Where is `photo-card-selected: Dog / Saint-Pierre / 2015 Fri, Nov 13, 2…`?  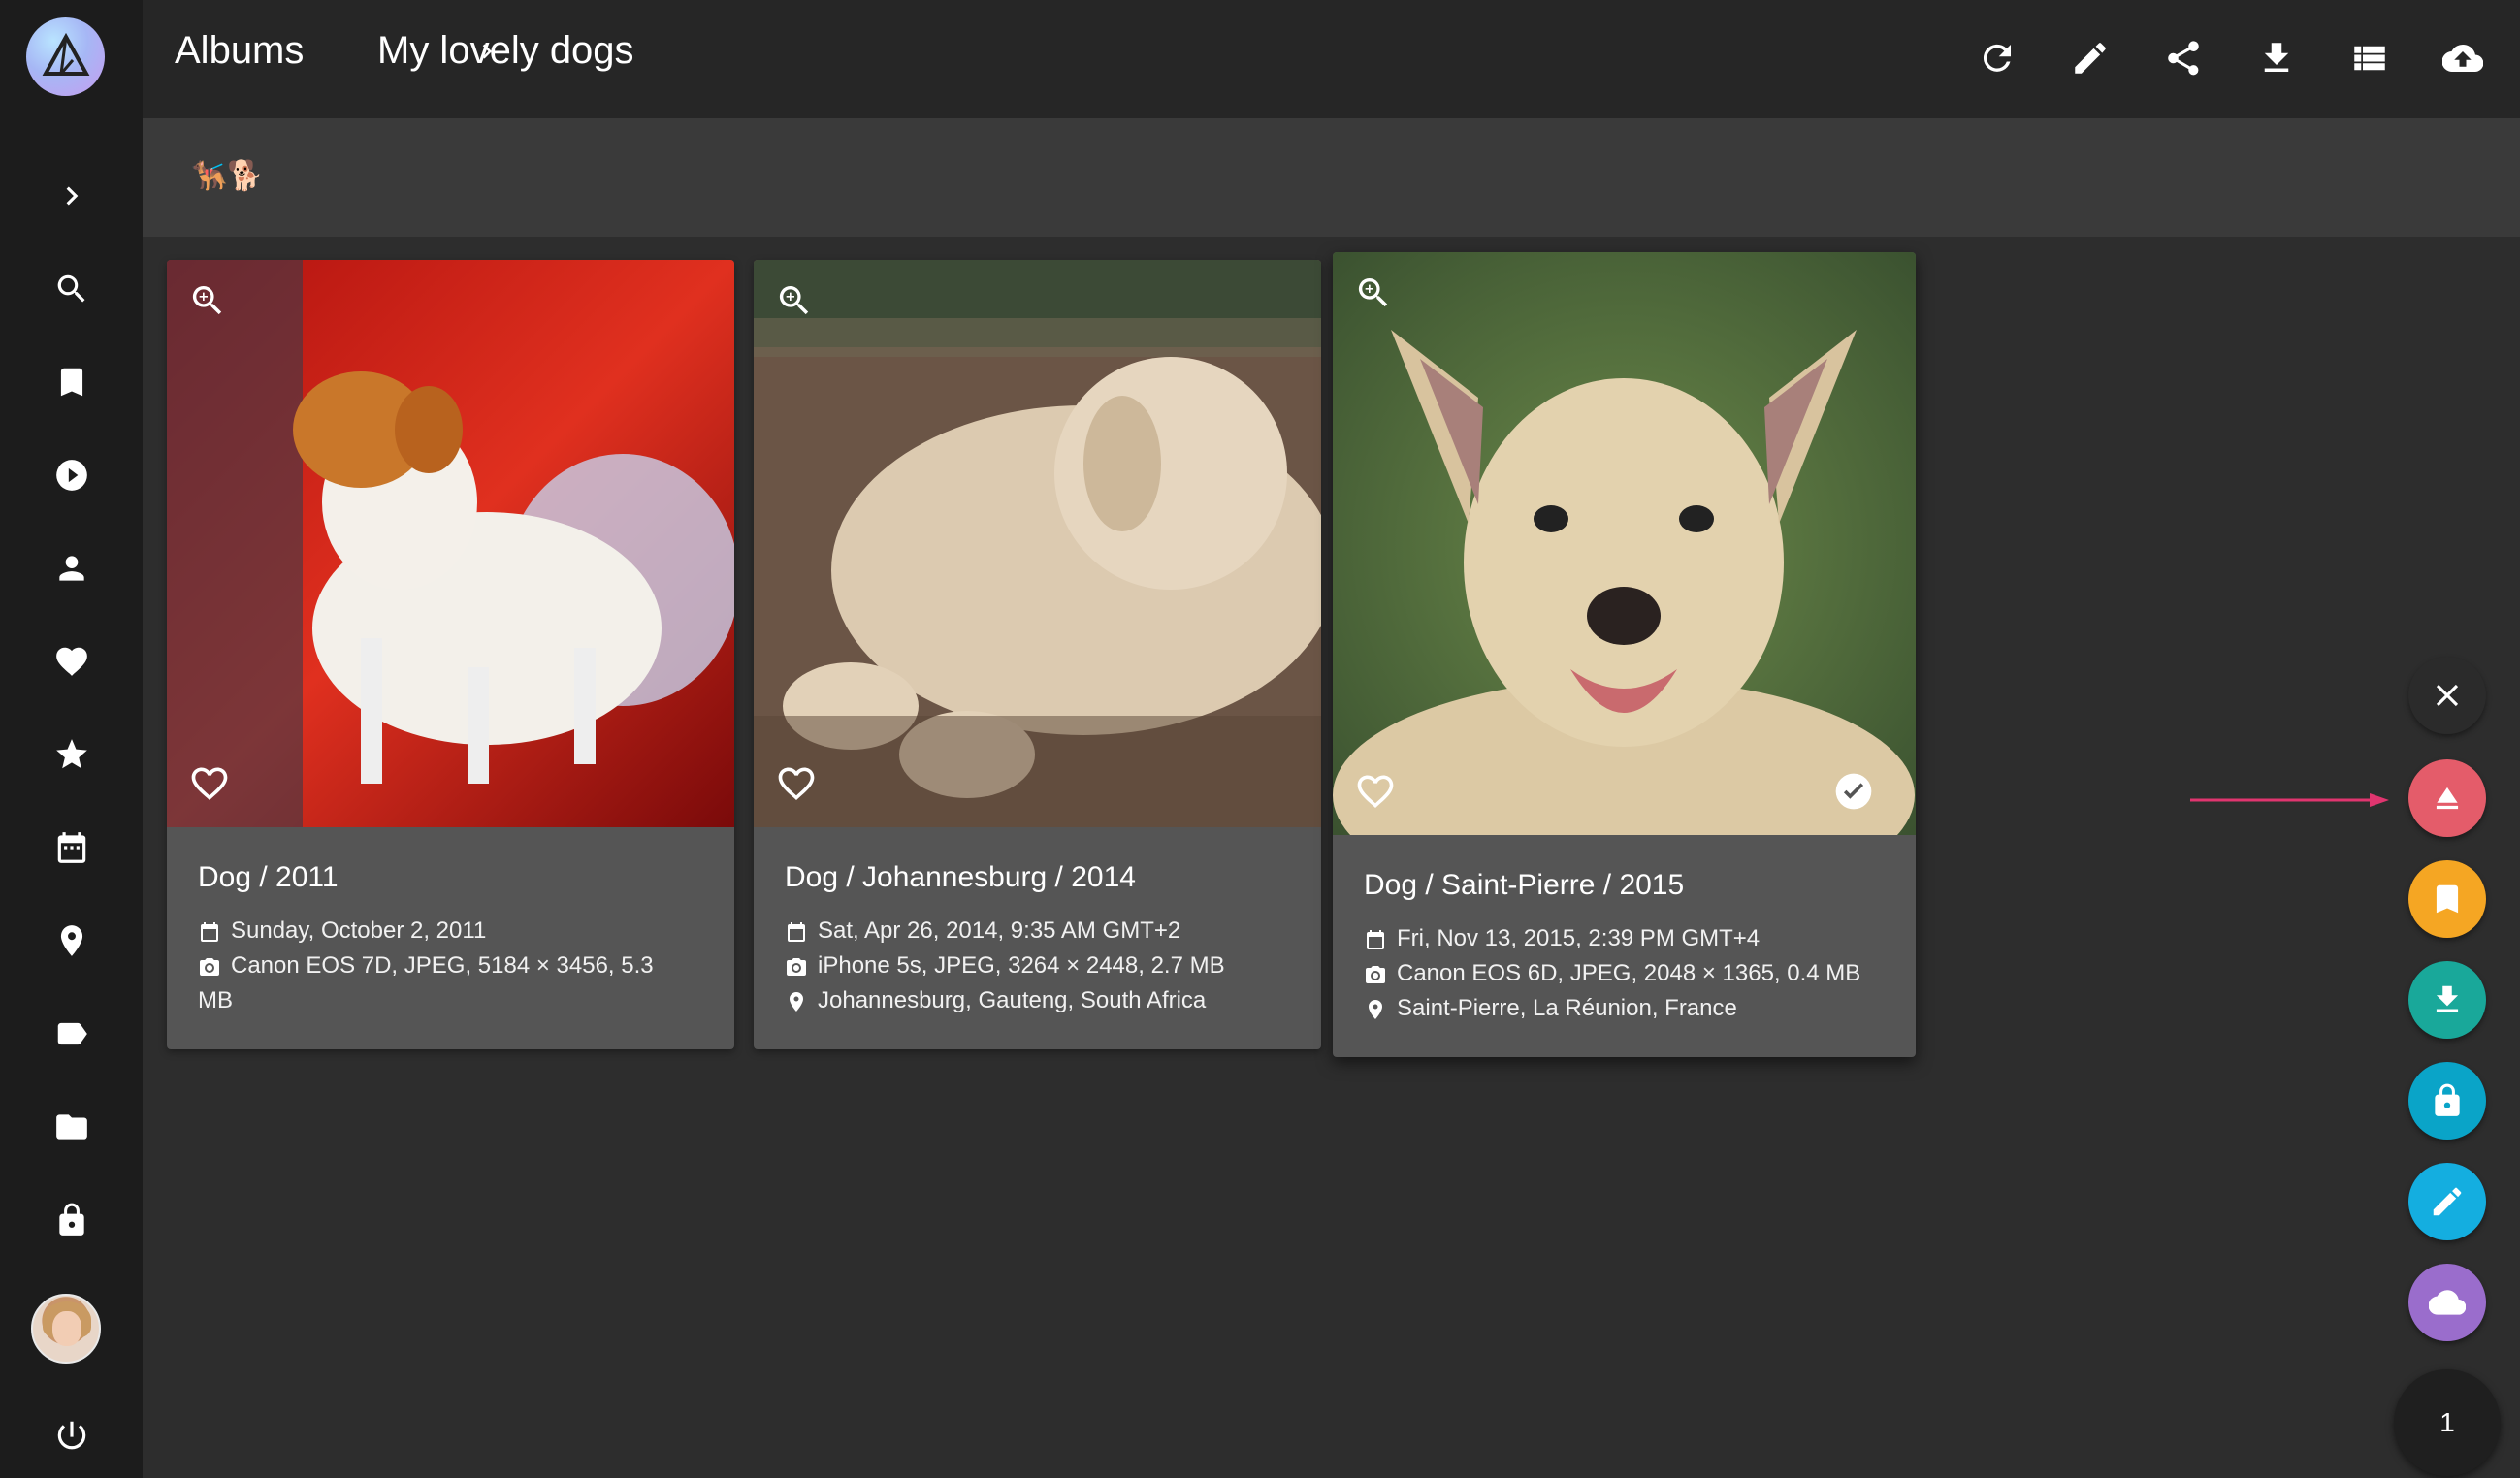
photo-card-selected: Dog / Saint-Pierre / 2015 Fri, Nov 13, 2… is located at coordinates (1624, 655).